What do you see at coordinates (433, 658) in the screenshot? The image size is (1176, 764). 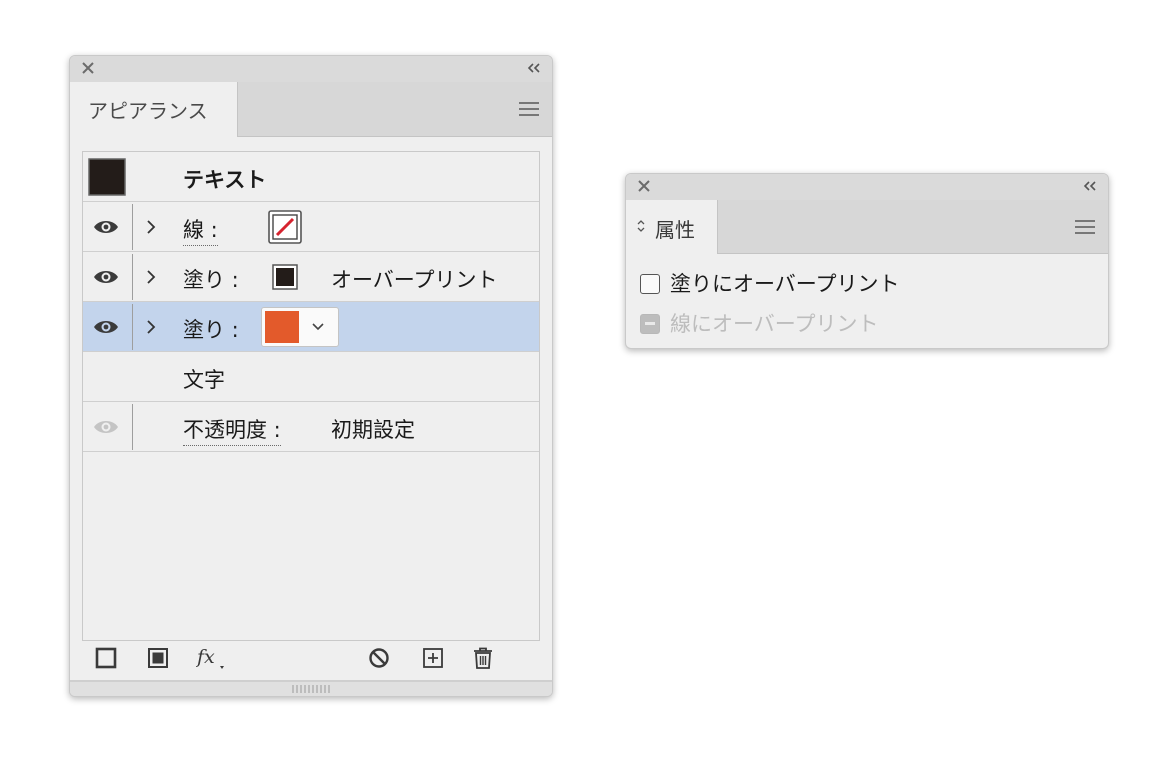 I see `duplicate-item-icon` at bounding box center [433, 658].